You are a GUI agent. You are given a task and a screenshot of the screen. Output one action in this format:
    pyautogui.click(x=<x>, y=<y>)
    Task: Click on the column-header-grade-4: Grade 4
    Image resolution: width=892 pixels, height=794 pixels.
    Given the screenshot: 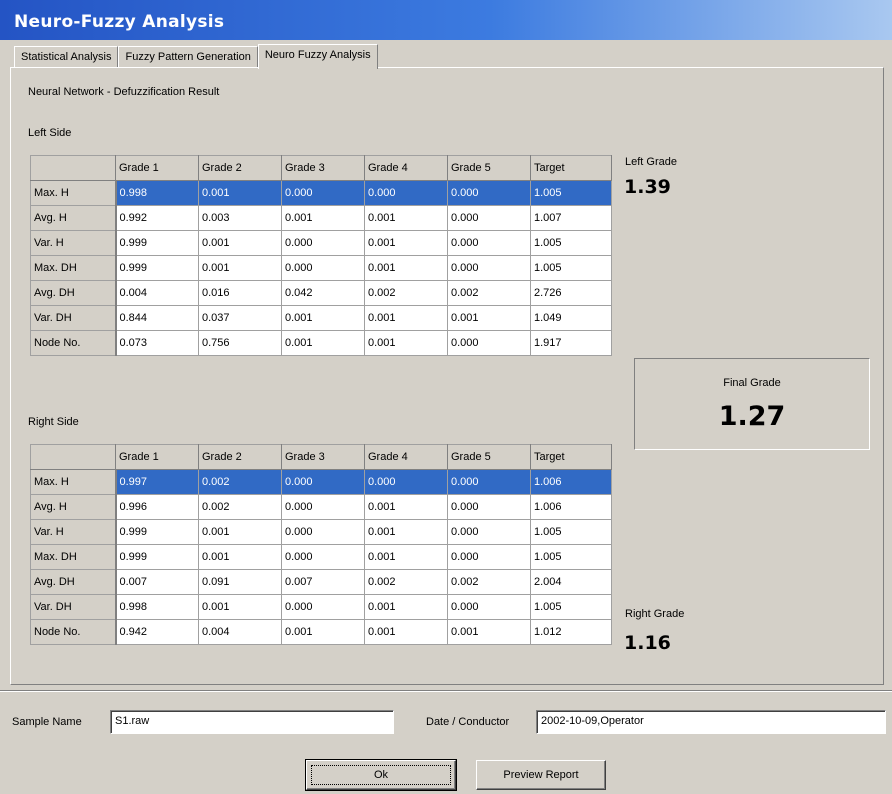 What is the action you would take?
    pyautogui.click(x=406, y=168)
    